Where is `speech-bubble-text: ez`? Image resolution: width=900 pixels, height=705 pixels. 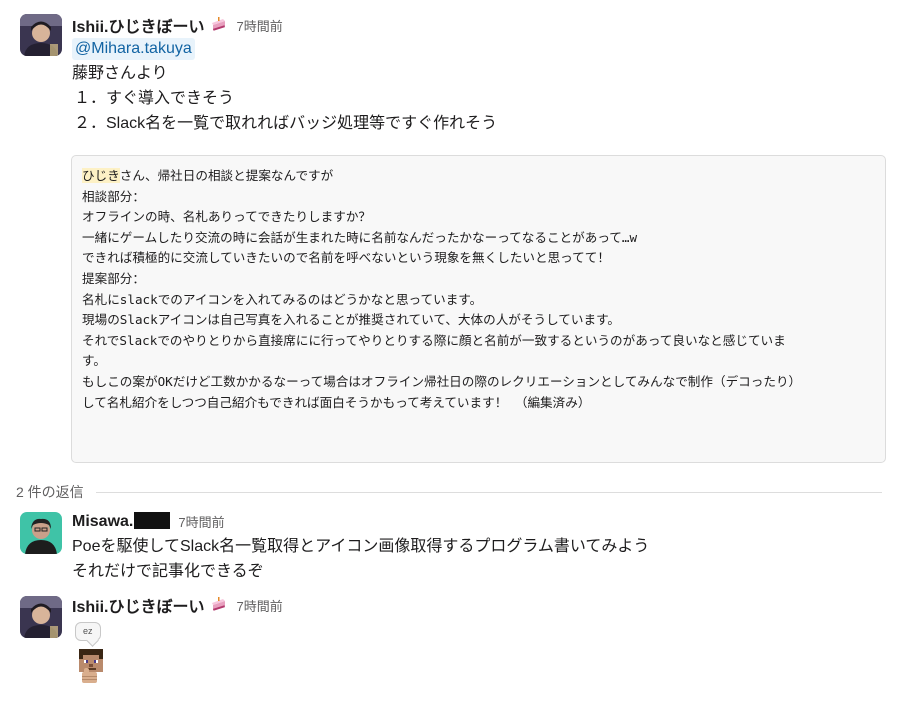 speech-bubble-text: ez is located at coordinates (88, 631).